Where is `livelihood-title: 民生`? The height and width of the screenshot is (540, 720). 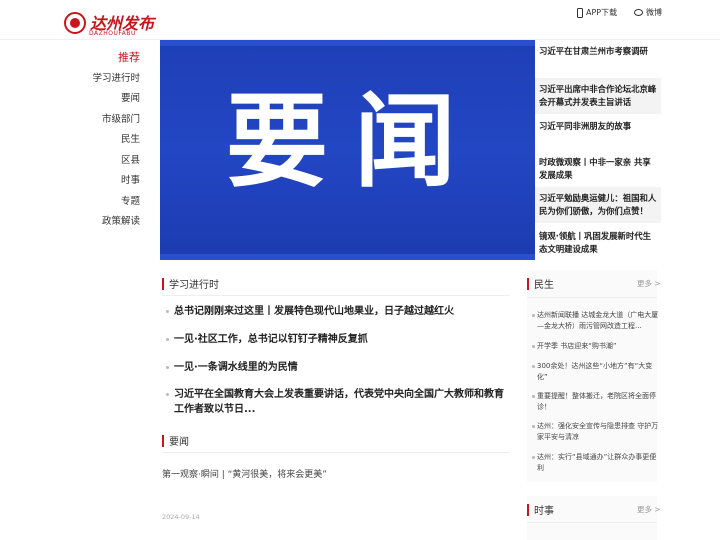 livelihood-title: 民生 is located at coordinates (544, 285).